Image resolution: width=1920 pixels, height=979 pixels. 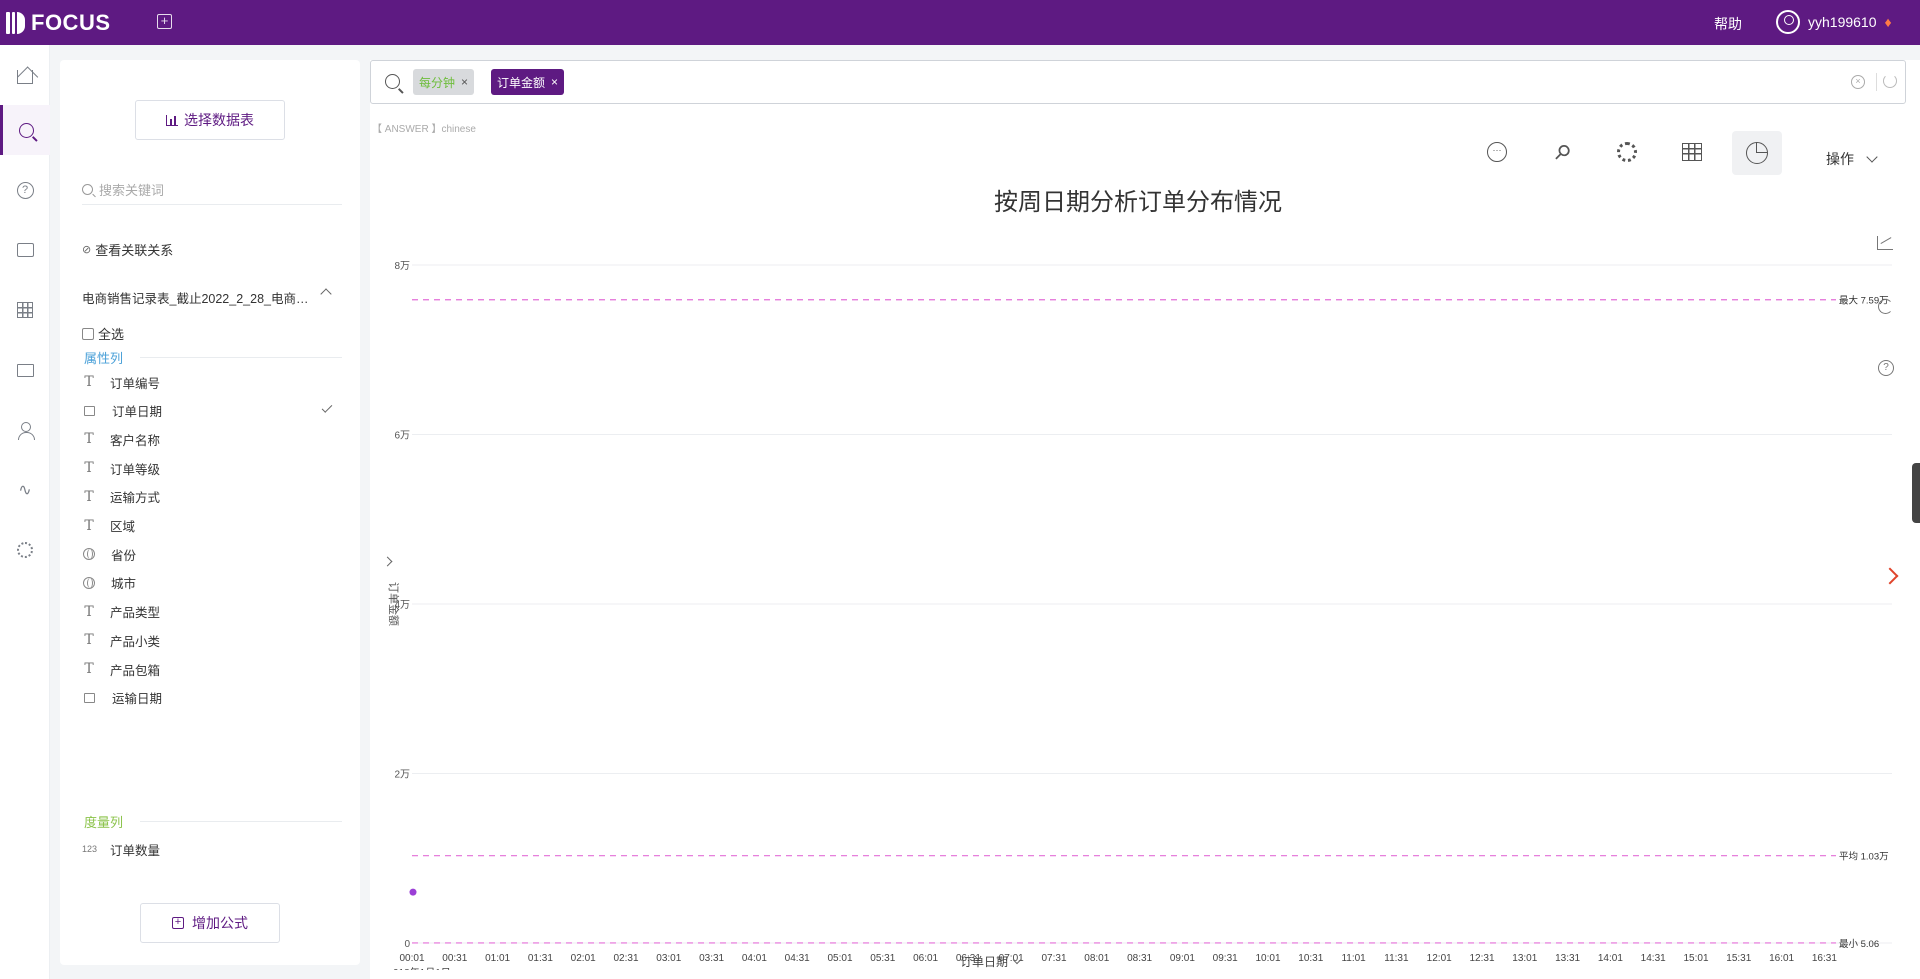 I want to click on refresh-icon, so click(x=1890, y=81).